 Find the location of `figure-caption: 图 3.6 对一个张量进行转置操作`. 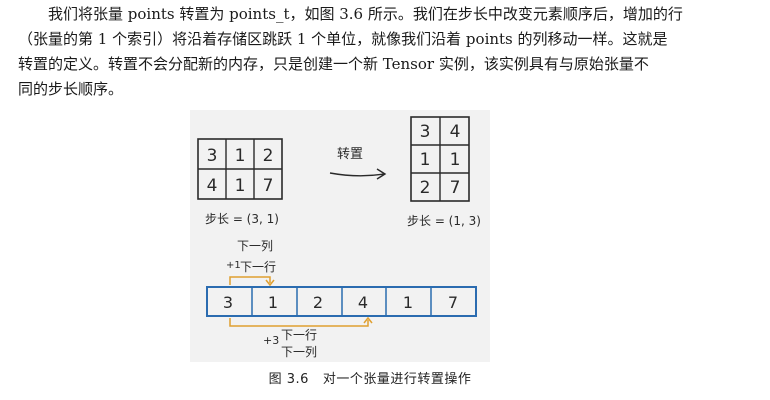

figure-caption: 图 3.6 对一个张量进行转置操作 is located at coordinates (370, 377).